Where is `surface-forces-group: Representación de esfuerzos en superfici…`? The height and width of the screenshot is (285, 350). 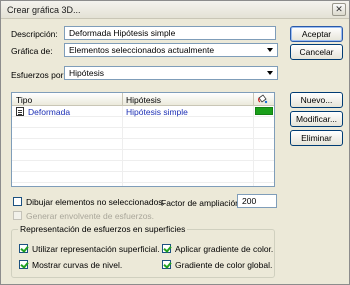 surface-forces-group: Representación de esfuerzos en superfici… is located at coordinates (143, 251).